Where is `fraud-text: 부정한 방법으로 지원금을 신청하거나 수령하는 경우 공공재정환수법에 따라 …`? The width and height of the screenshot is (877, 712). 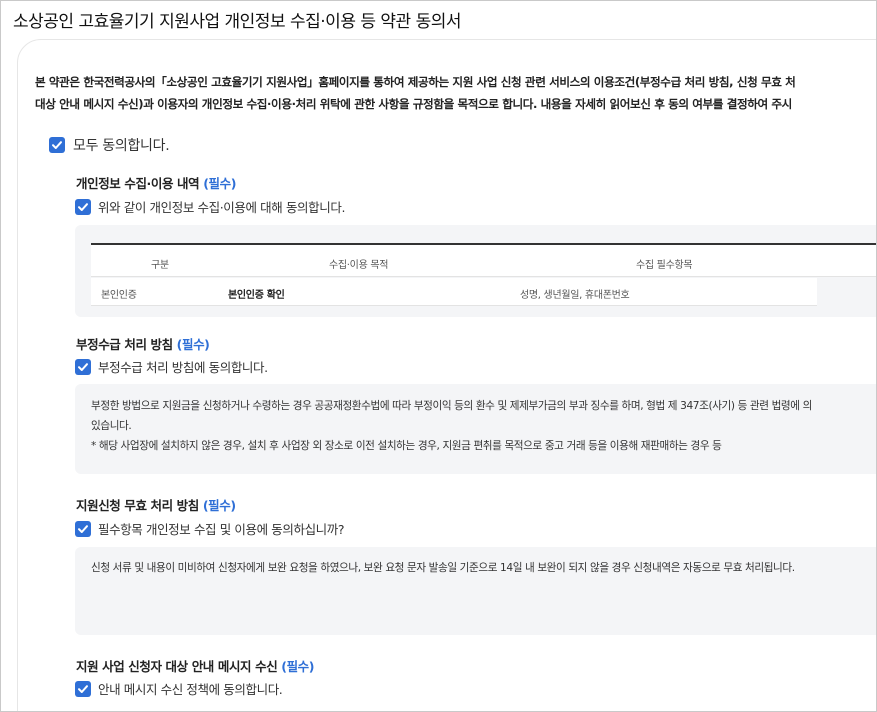 fraud-text: 부정한 방법으로 지원금을 신청하거나 수령하는 경우 공공재정환수법에 따라 … is located at coordinates (483, 426).